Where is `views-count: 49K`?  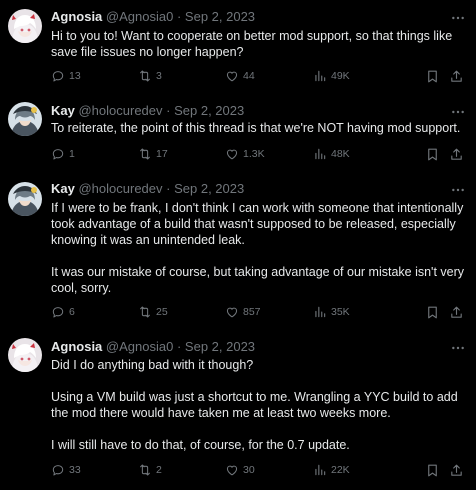
views-count: 49K is located at coordinates (340, 76).